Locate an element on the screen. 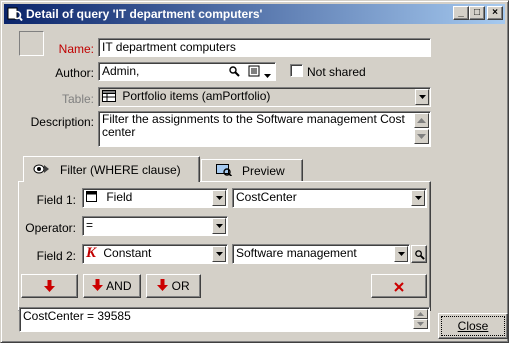  field1-value-dropdown is located at coordinates (418, 198).